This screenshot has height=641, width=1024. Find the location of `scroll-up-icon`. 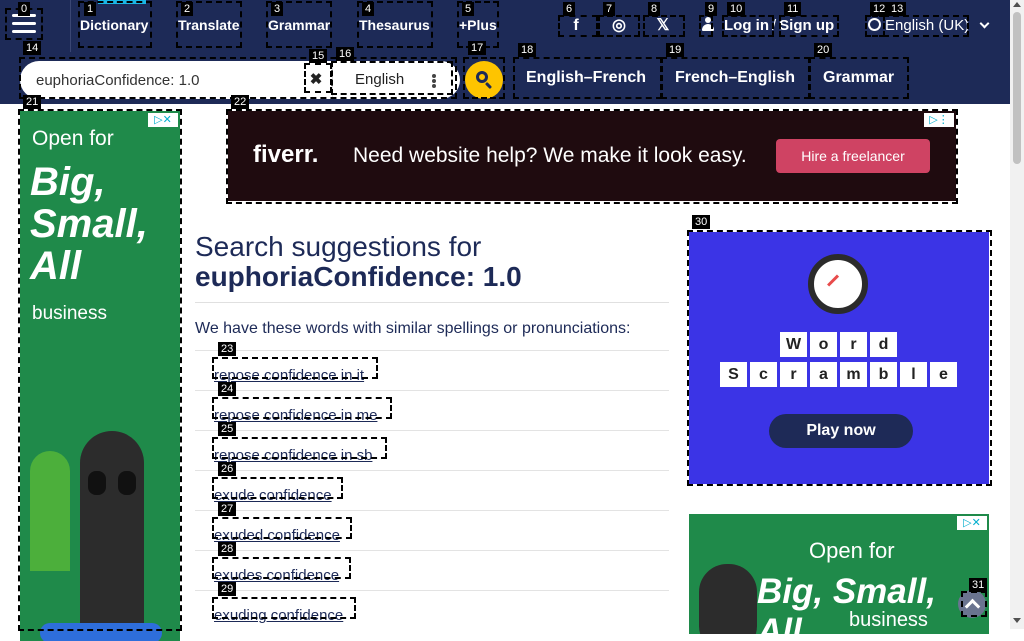

scroll-up-icon is located at coordinates (1017, 4).